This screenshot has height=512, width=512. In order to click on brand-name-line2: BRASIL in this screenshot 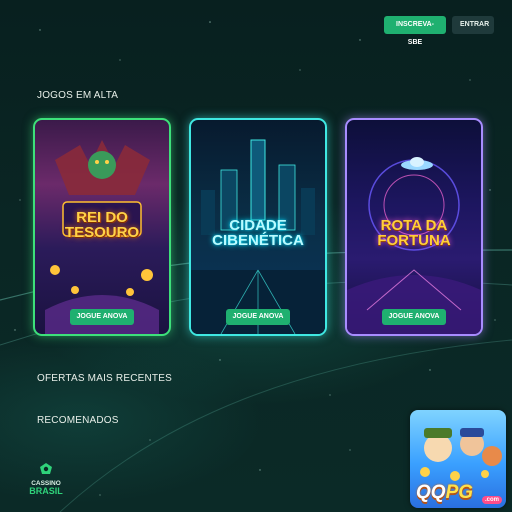, I will do `click(46, 491)`.